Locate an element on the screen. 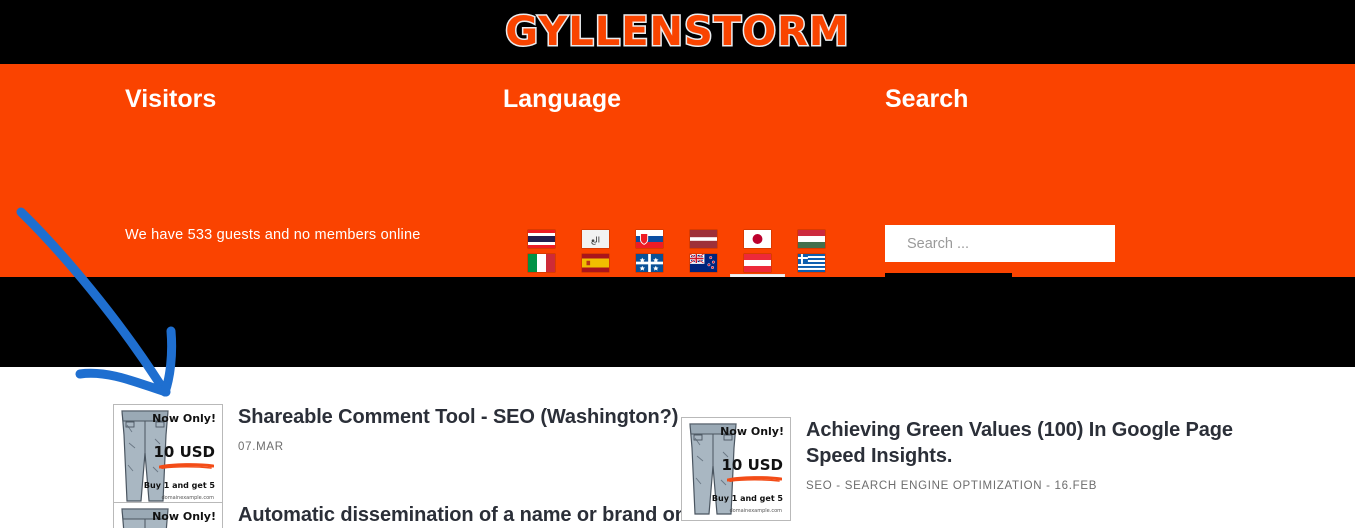 The image size is (1355, 528). greece-flag is located at coordinates (811, 263).